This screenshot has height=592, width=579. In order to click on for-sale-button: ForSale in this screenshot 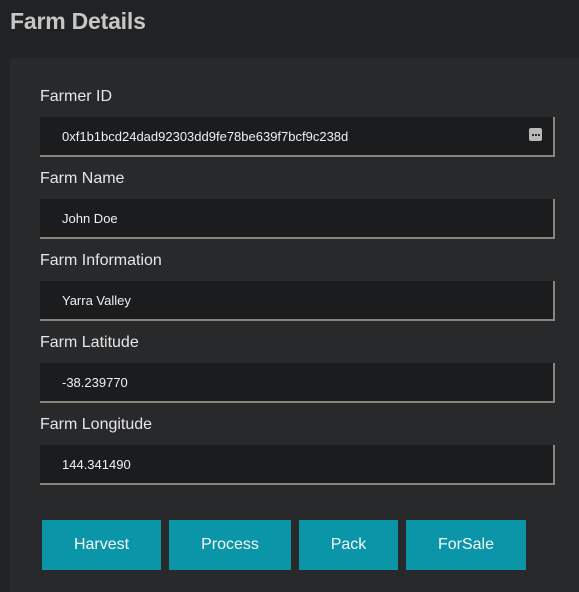, I will do `click(466, 545)`.